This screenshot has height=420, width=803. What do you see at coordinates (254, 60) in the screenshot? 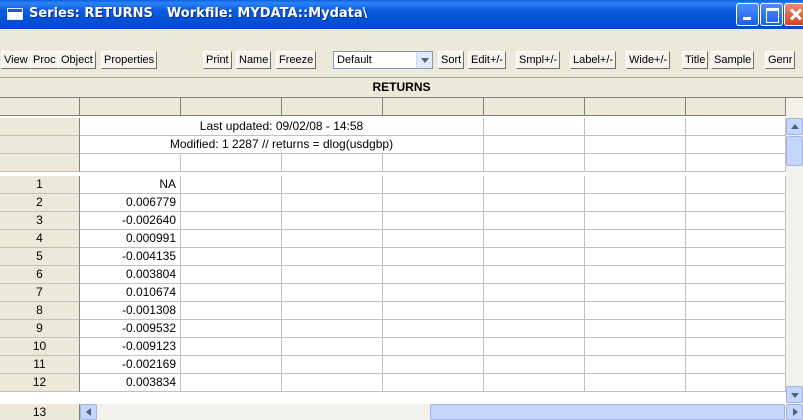
I see `name-button: Name` at bounding box center [254, 60].